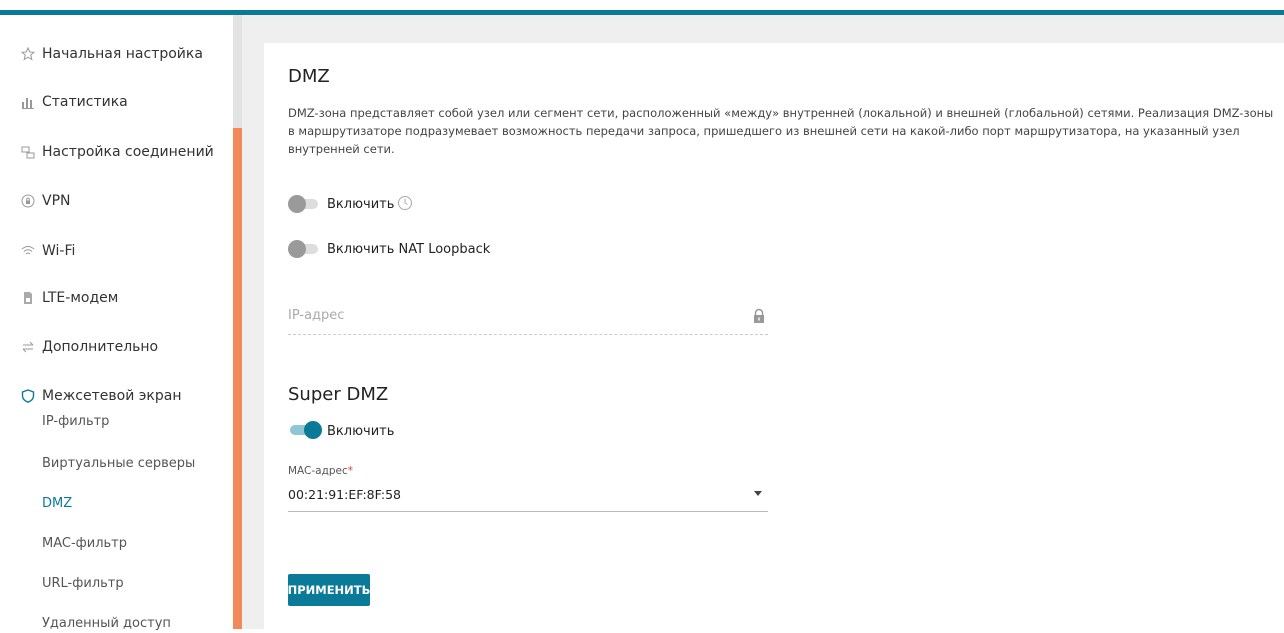 The width and height of the screenshot is (1284, 633). I want to click on enable-dmz-toggle, so click(303, 204).